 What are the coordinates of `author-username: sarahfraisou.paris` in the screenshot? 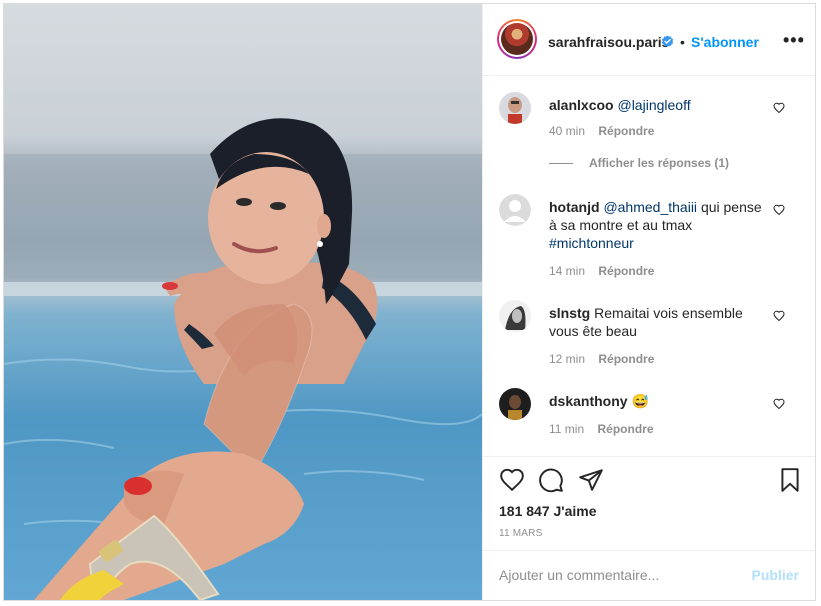 It's located at (608, 42).